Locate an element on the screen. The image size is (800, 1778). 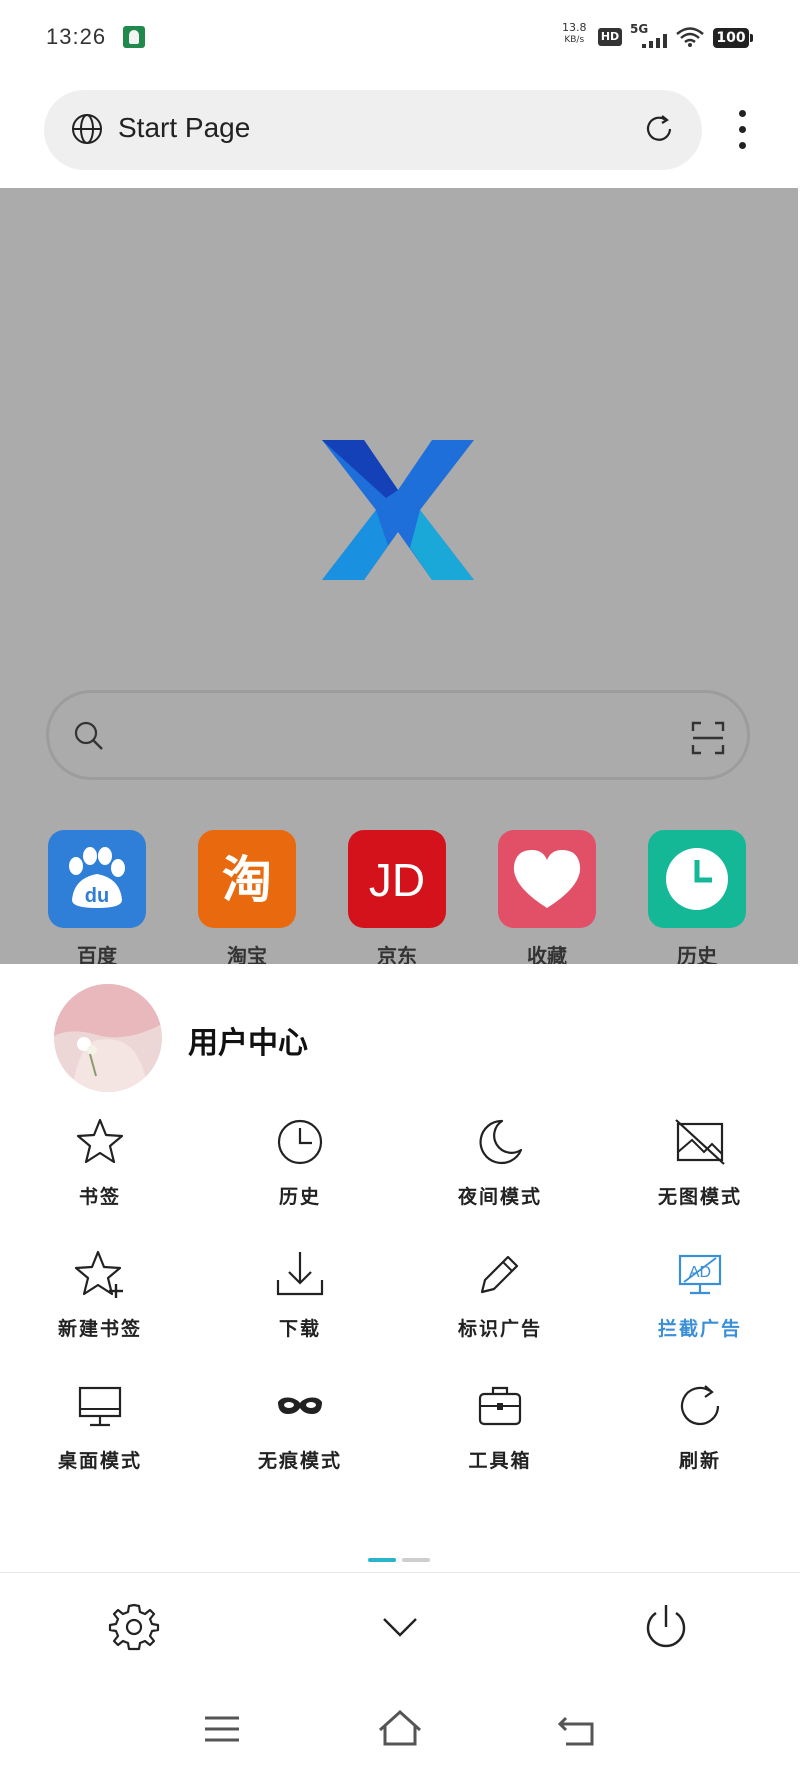
shortcut-history: 历史 is located at coordinates (698, 899).